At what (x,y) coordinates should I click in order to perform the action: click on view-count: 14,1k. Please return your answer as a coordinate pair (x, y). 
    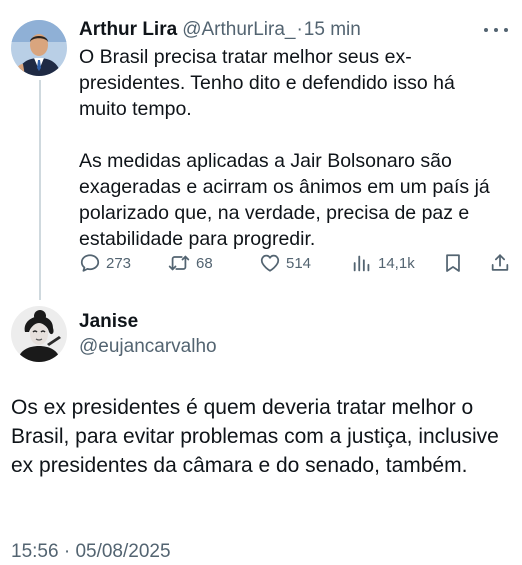
    Looking at the image, I should click on (396, 263).